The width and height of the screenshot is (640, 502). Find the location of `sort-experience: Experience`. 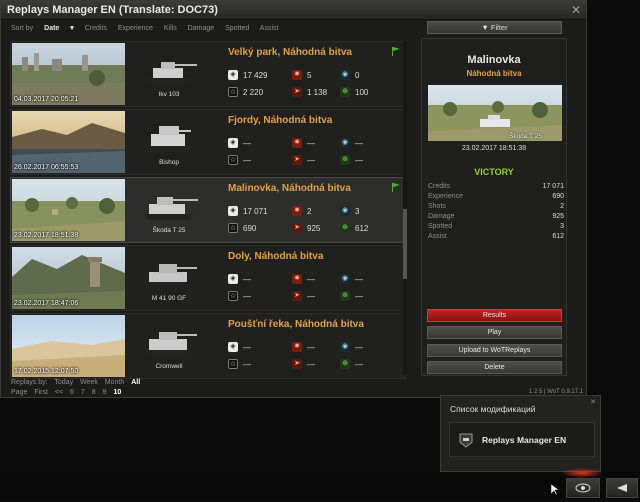

sort-experience: Experience is located at coordinates (135, 28).